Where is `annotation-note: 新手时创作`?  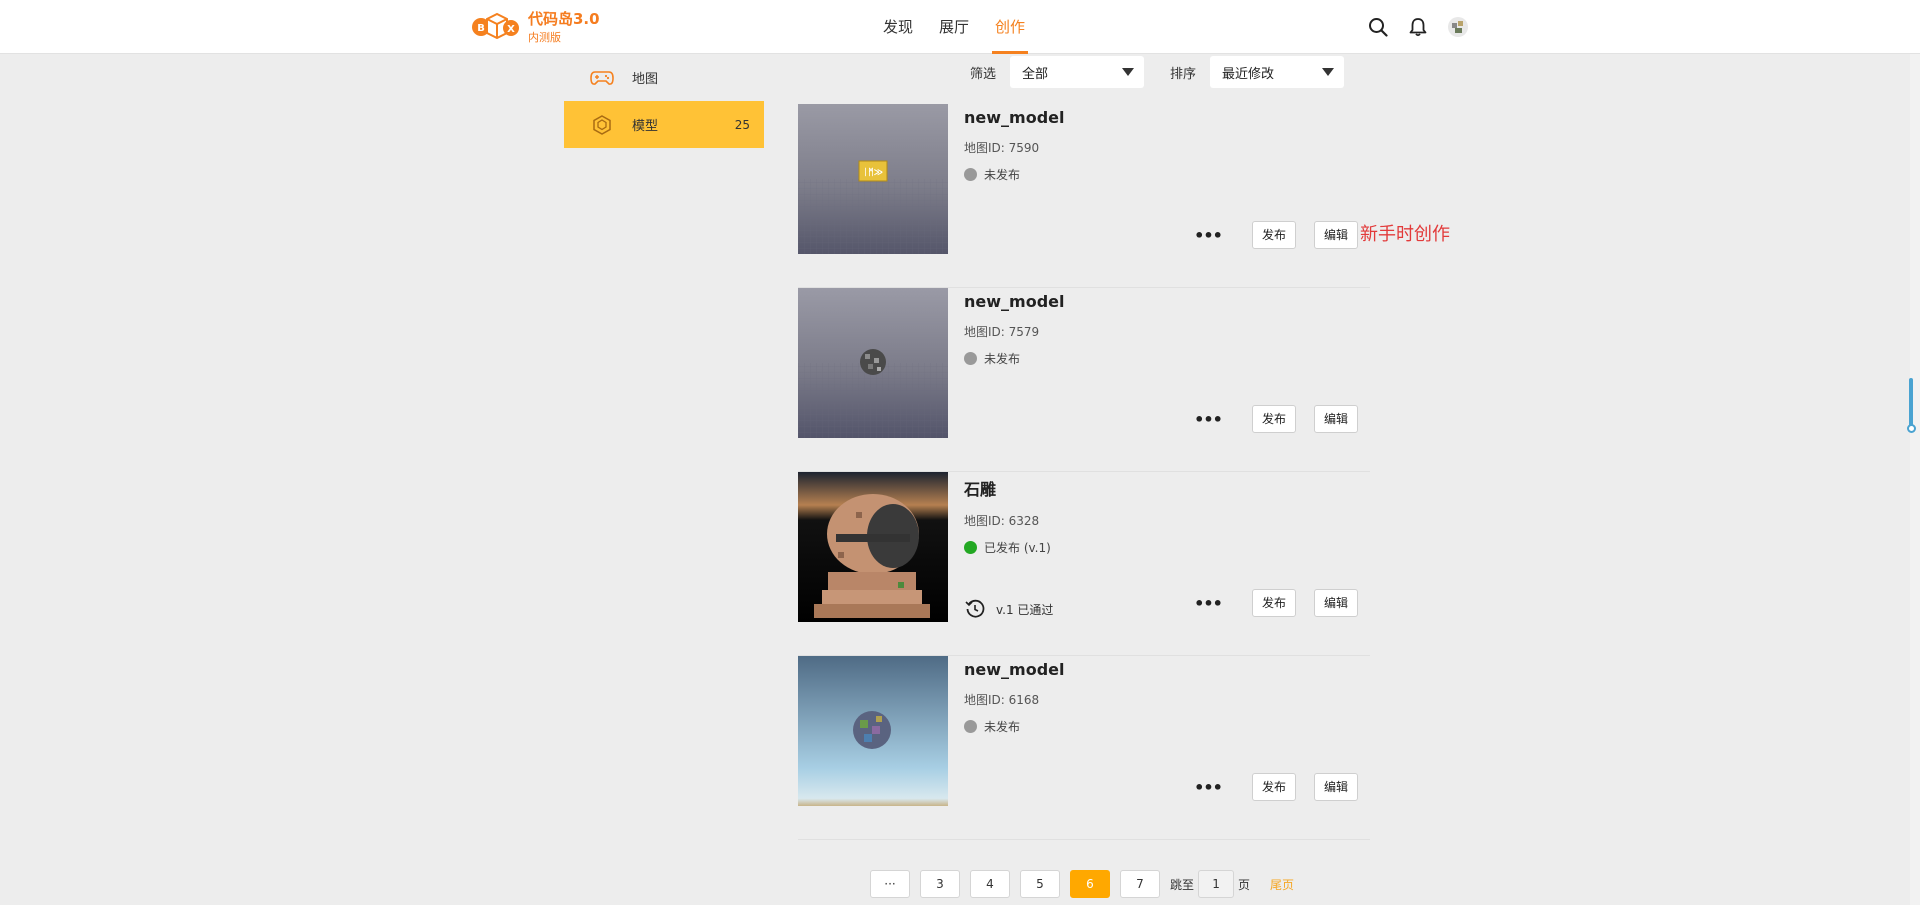
annotation-note: 新手时创作 is located at coordinates (1405, 234).